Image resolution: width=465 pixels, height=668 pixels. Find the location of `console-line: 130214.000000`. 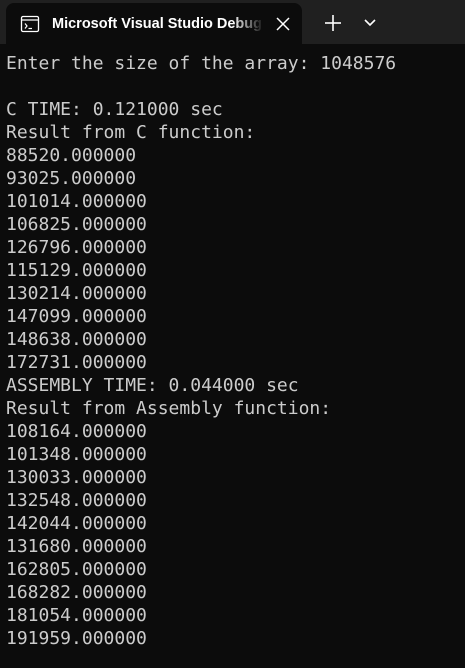

console-line: 130214.000000 is located at coordinates (76, 293).